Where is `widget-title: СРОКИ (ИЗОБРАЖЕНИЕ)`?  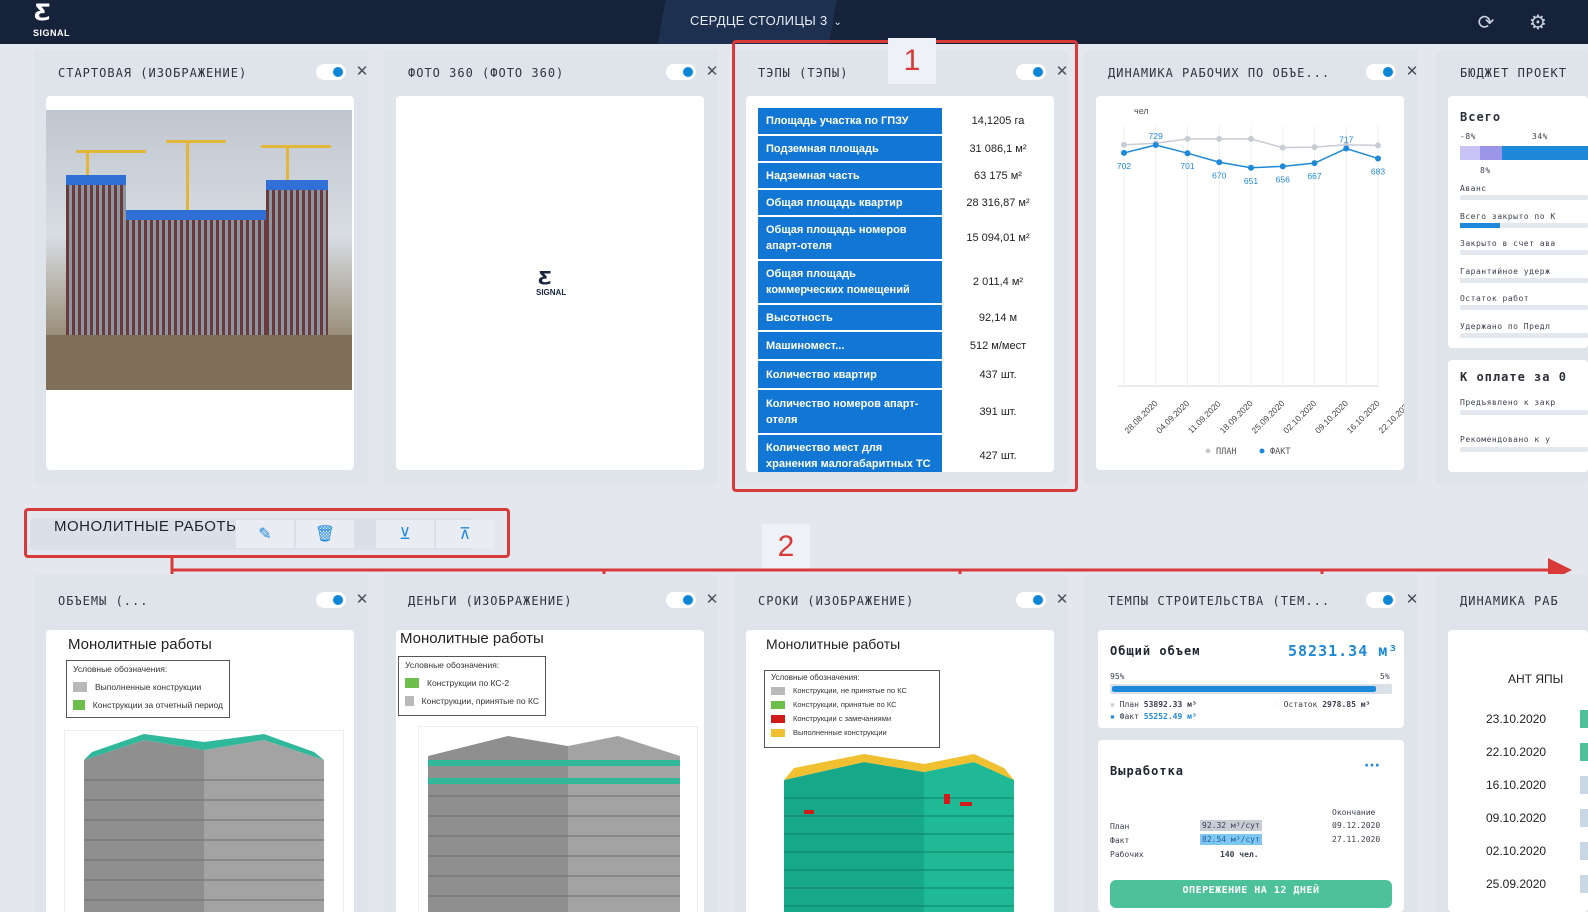
widget-title: СРОКИ (ИЗОБРАЖЕНИЕ) is located at coordinates (836, 601).